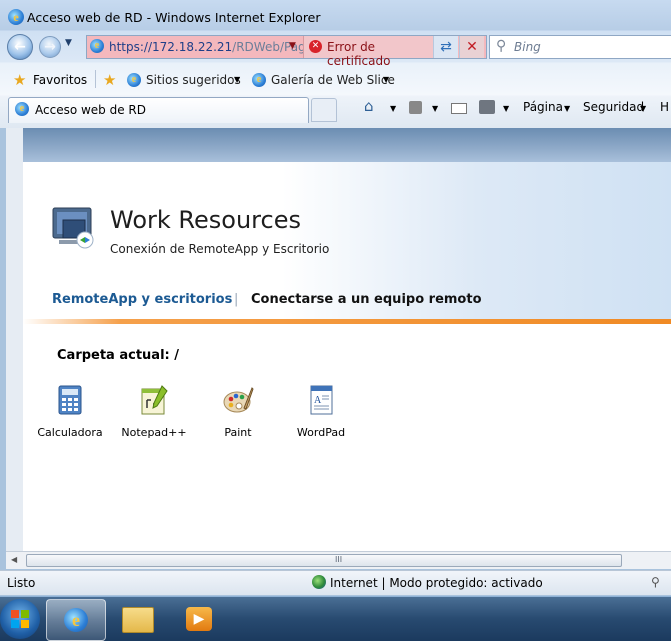  I want to click on forward-button: →, so click(50, 47).